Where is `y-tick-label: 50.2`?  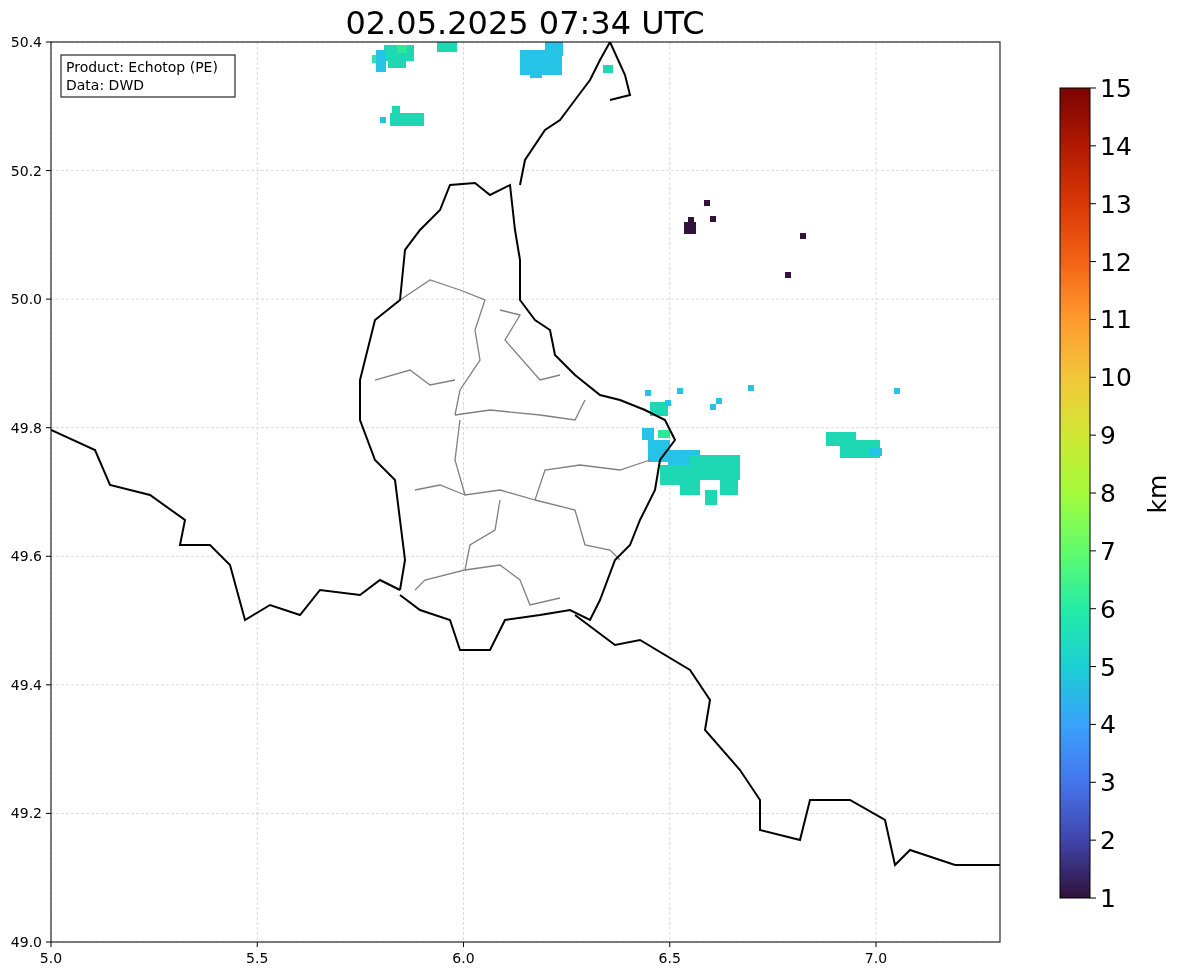
y-tick-label: 50.2 is located at coordinates (26, 170).